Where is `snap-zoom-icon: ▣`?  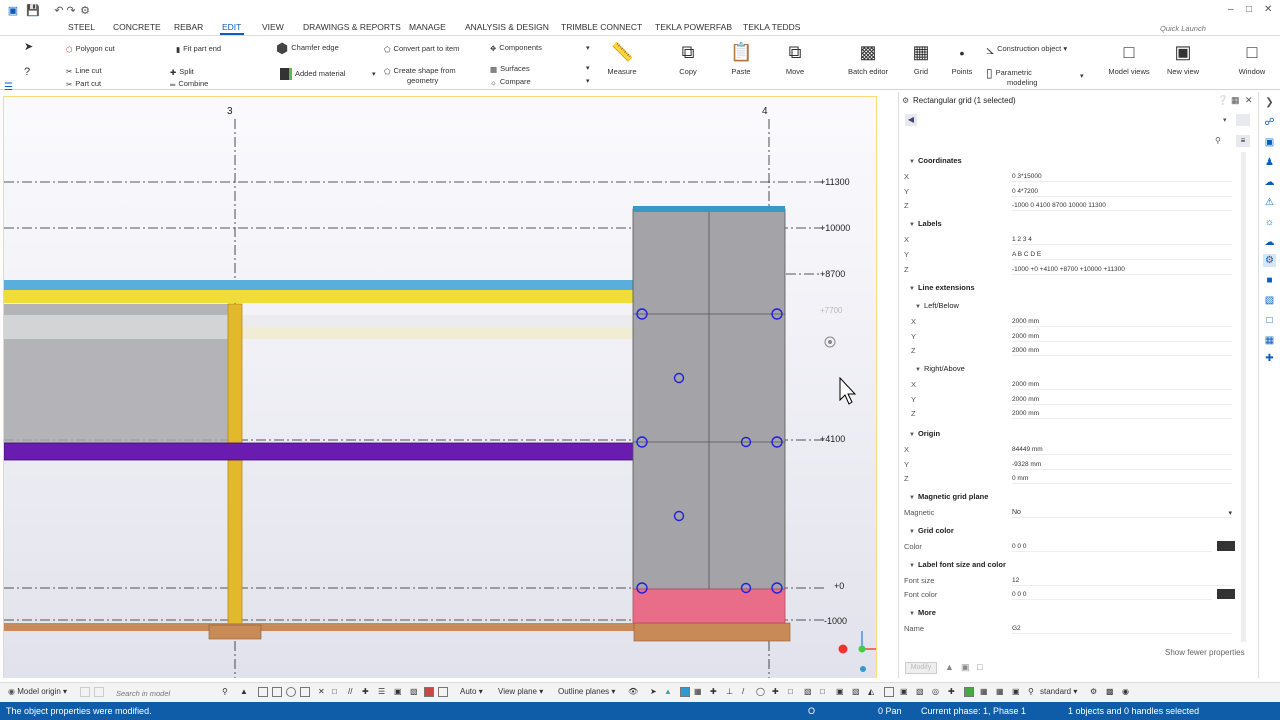 snap-zoom-icon: ▣ is located at coordinates (1016, 691).